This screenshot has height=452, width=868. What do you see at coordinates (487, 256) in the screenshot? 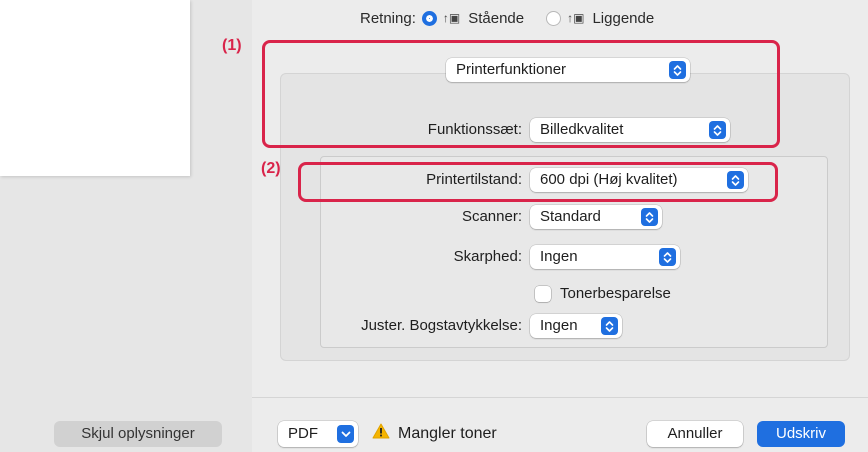
I see `sharpness-label: Skarphed:` at bounding box center [487, 256].